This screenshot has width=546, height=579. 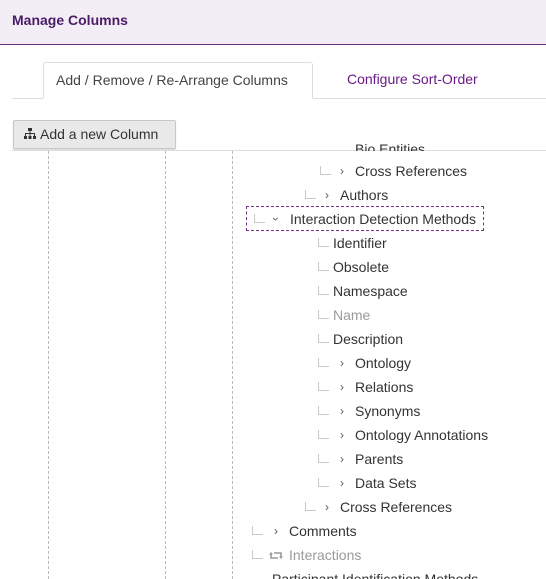 I want to click on tree-node-label: Parents, so click(x=379, y=459).